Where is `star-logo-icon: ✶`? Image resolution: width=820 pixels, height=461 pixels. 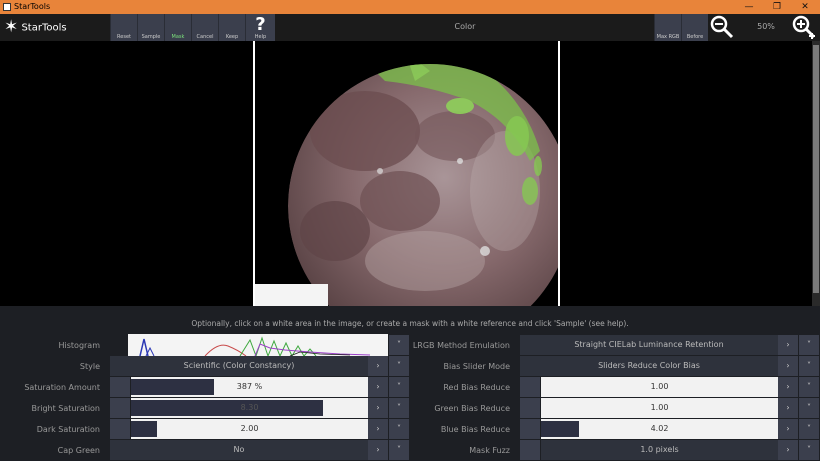 star-logo-icon: ✶ is located at coordinates (11, 27).